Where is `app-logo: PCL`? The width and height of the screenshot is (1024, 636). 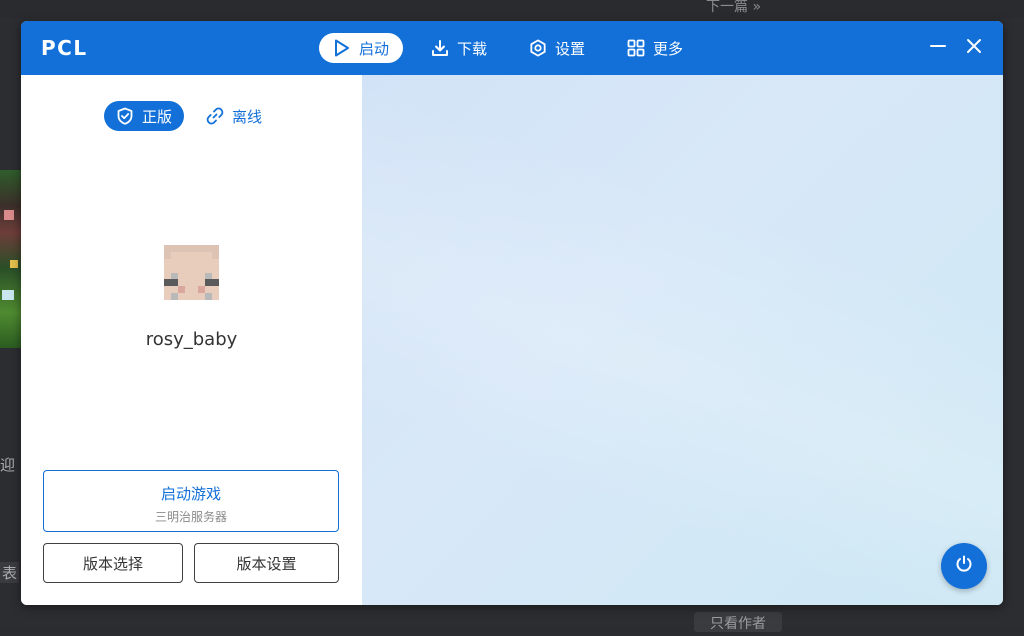 app-logo: PCL is located at coordinates (64, 48).